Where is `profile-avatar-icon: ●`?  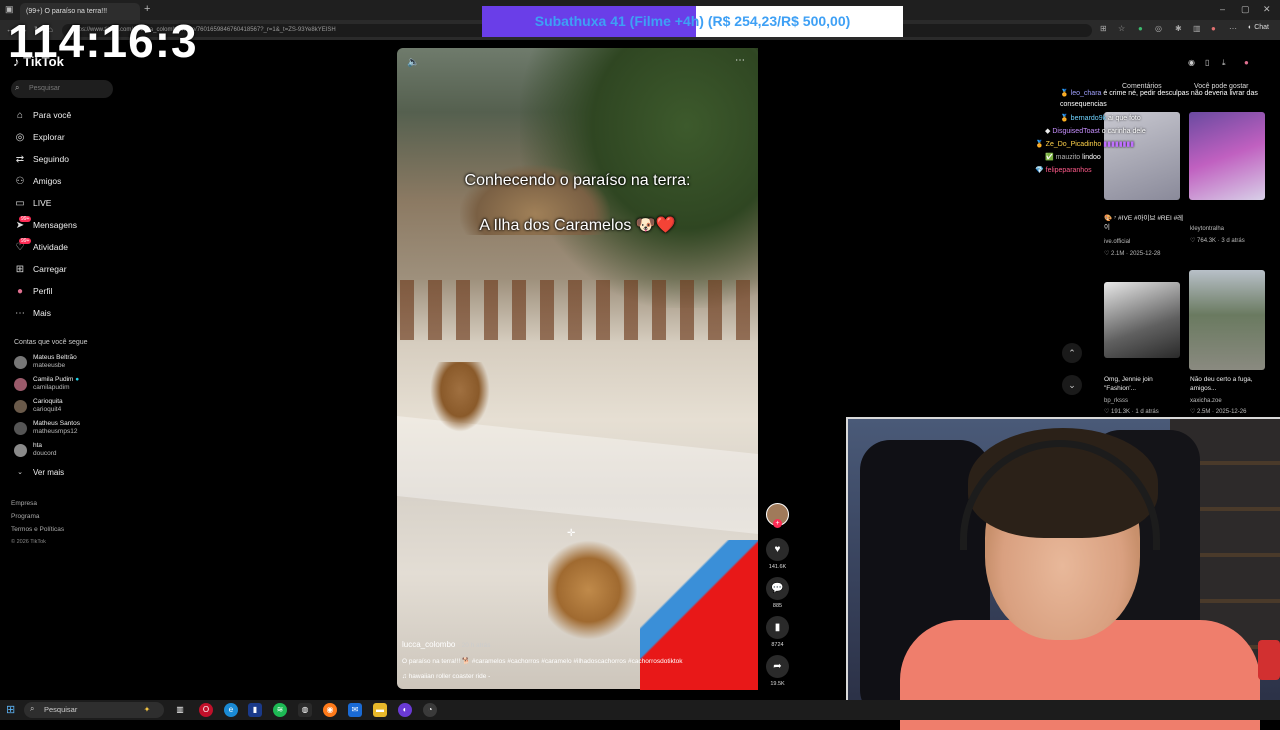 profile-avatar-icon: ● is located at coordinates (1213, 28).